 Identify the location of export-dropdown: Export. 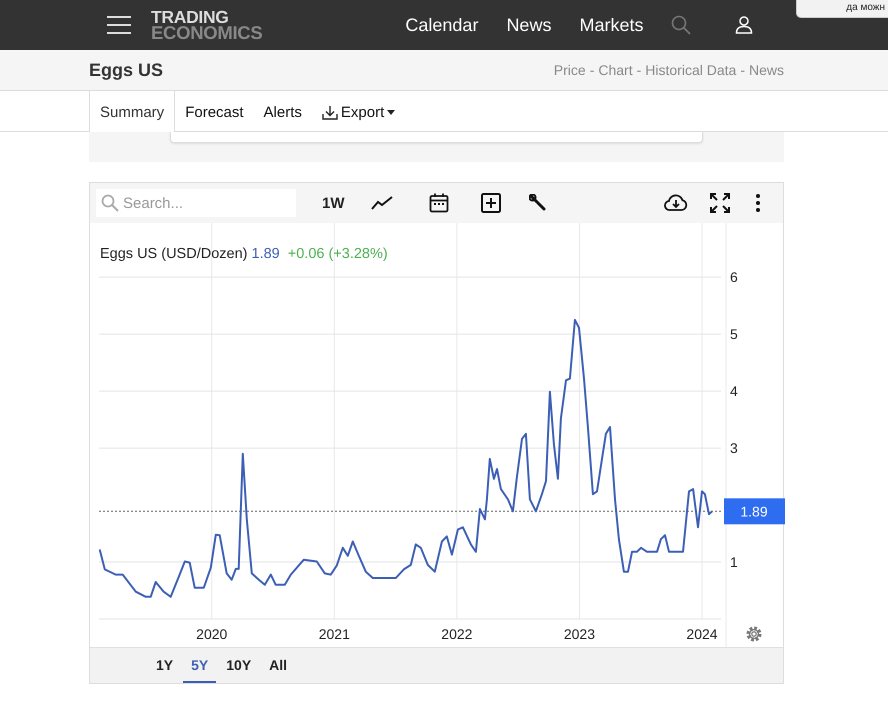
(359, 112).